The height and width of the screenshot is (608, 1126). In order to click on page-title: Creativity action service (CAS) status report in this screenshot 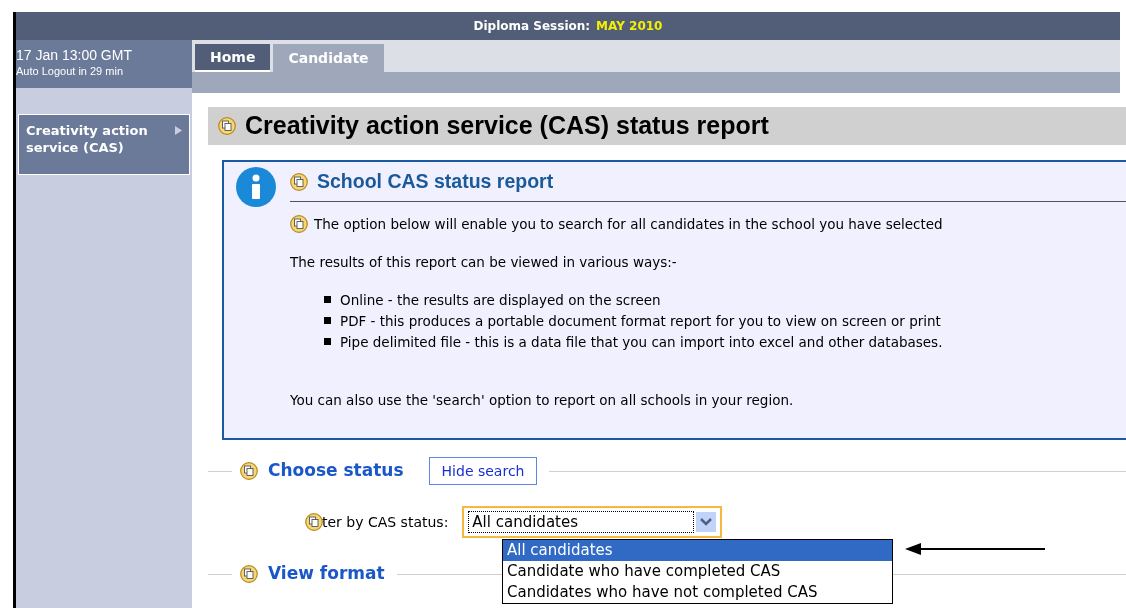, I will do `click(507, 126)`.